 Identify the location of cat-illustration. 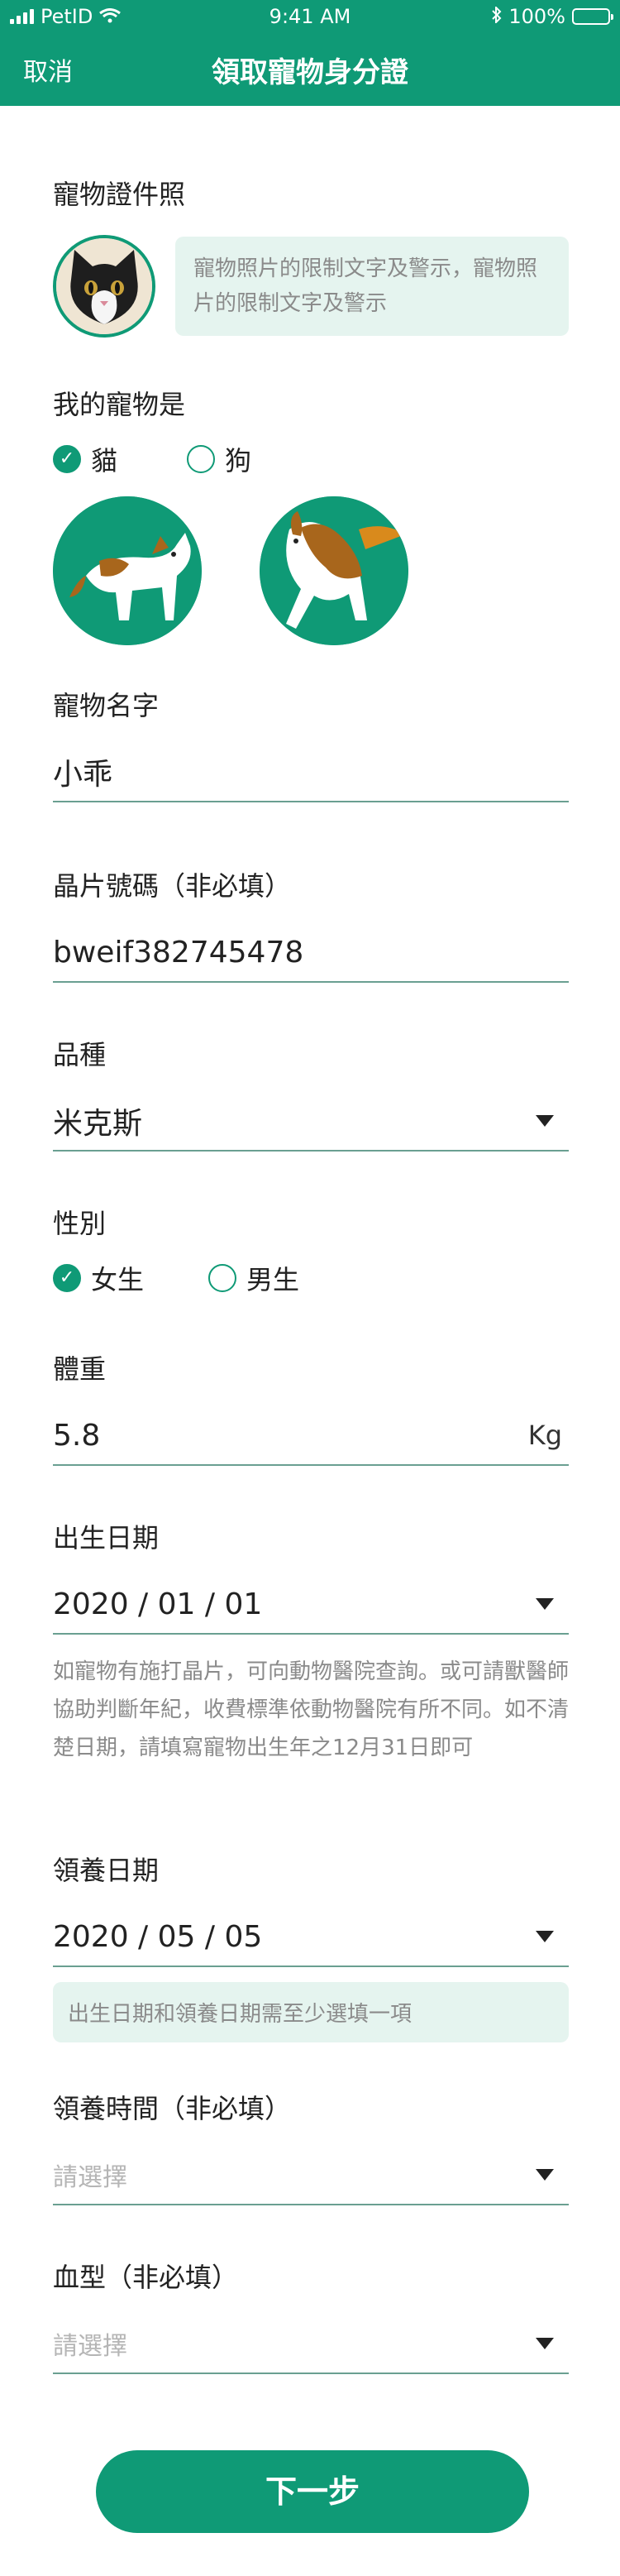
(128, 570).